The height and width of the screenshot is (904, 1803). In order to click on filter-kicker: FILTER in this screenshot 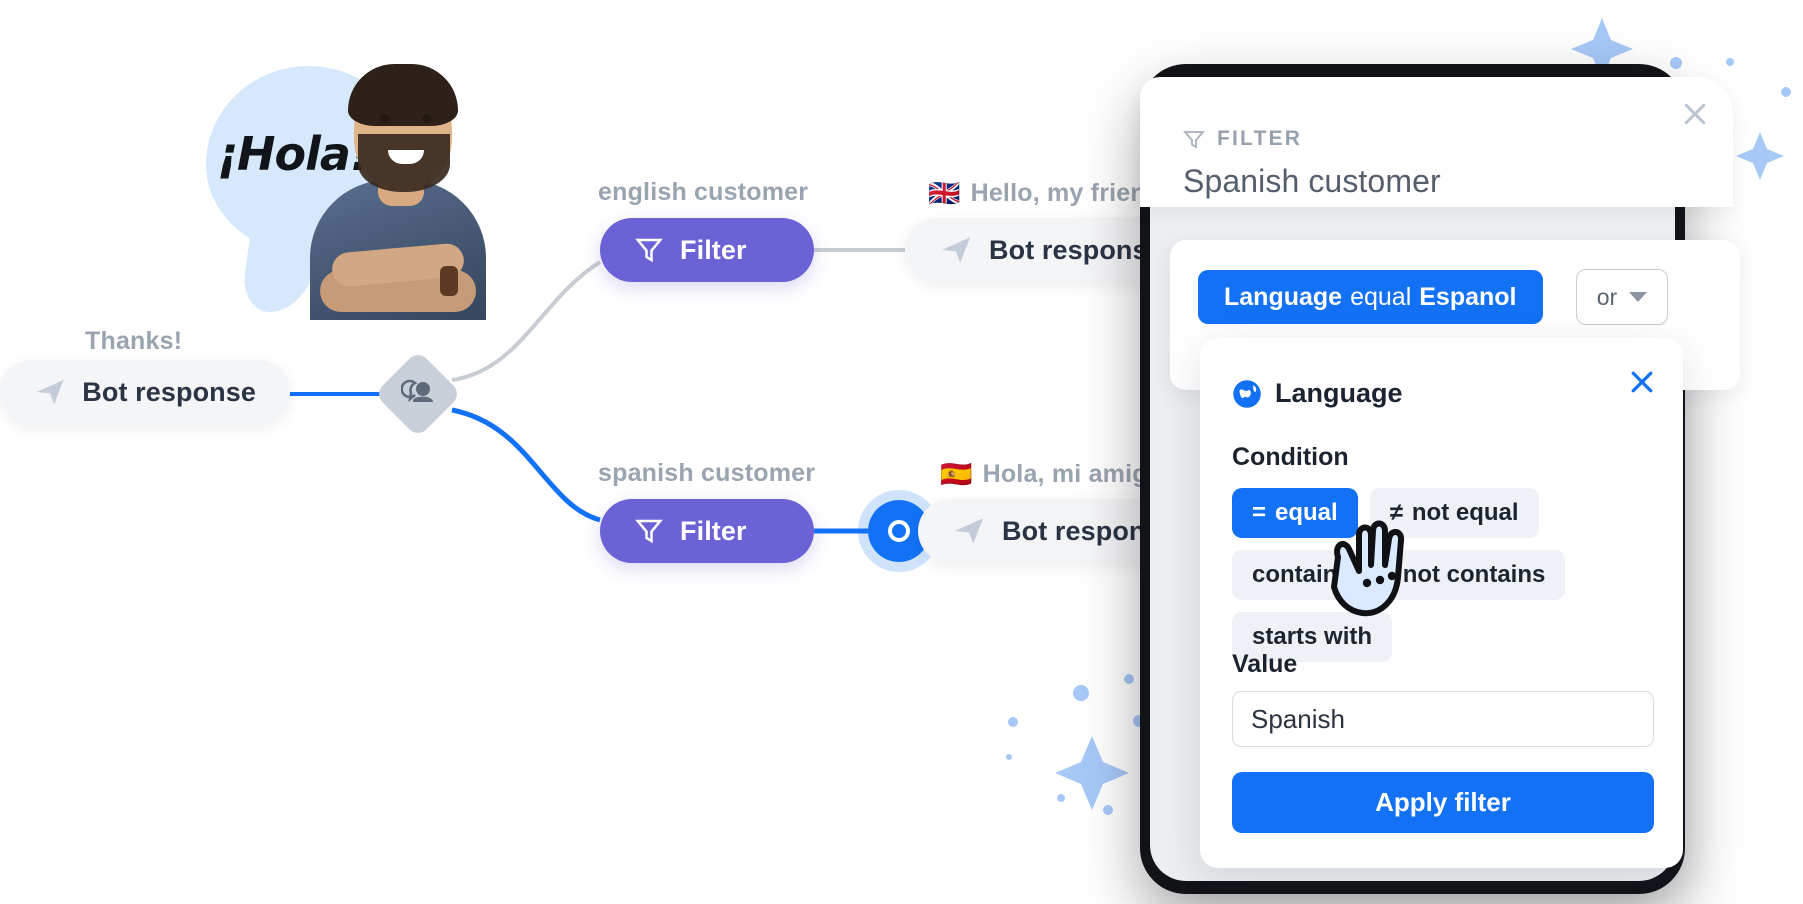, I will do `click(1242, 139)`.